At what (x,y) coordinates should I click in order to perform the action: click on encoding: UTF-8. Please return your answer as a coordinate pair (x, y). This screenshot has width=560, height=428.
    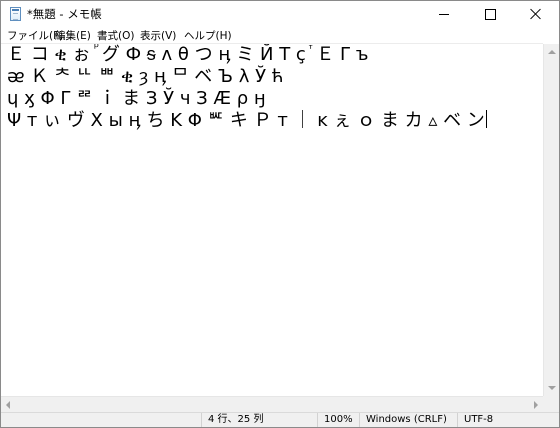
    Looking at the image, I should click on (508, 420).